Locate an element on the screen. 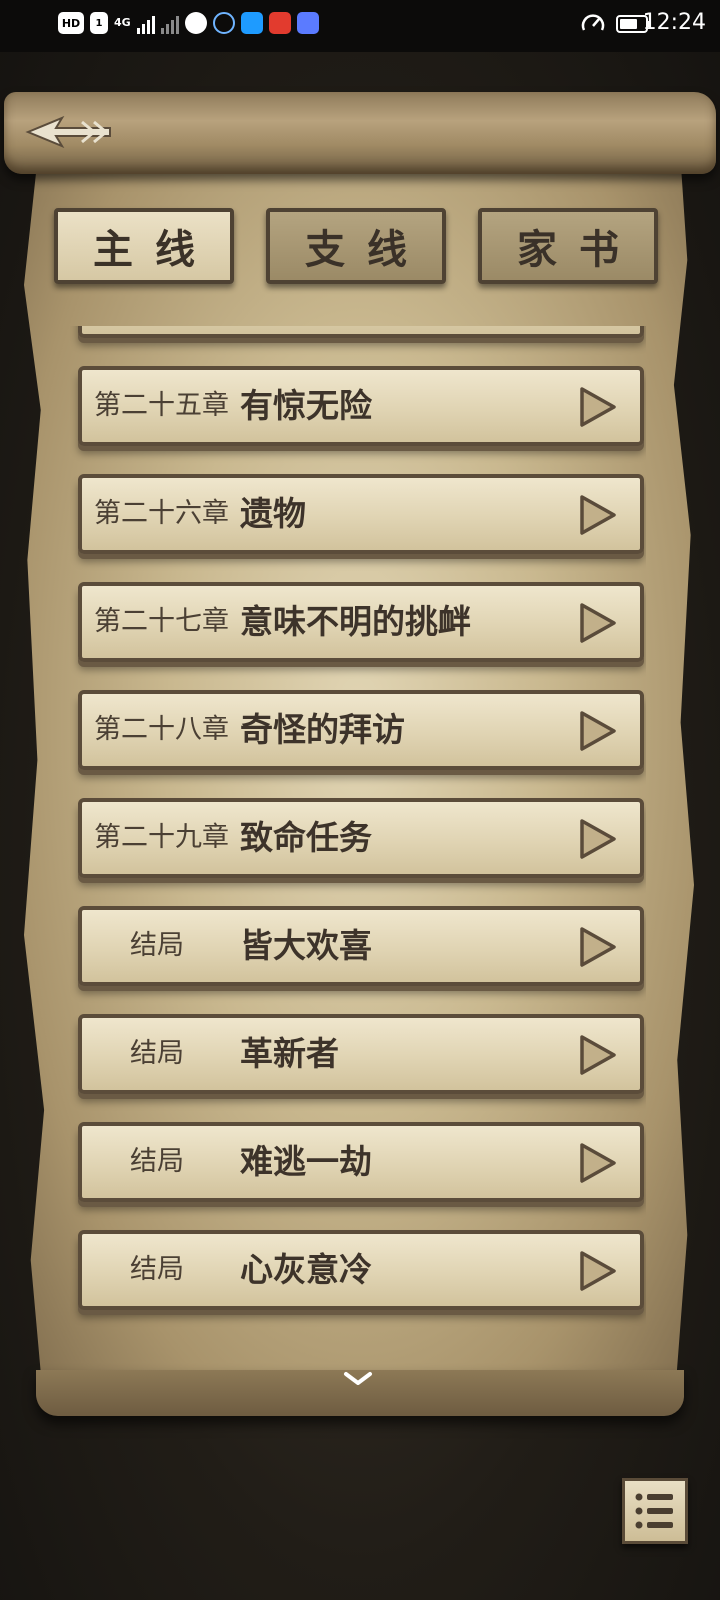  cloud-icon is located at coordinates (223, 23).